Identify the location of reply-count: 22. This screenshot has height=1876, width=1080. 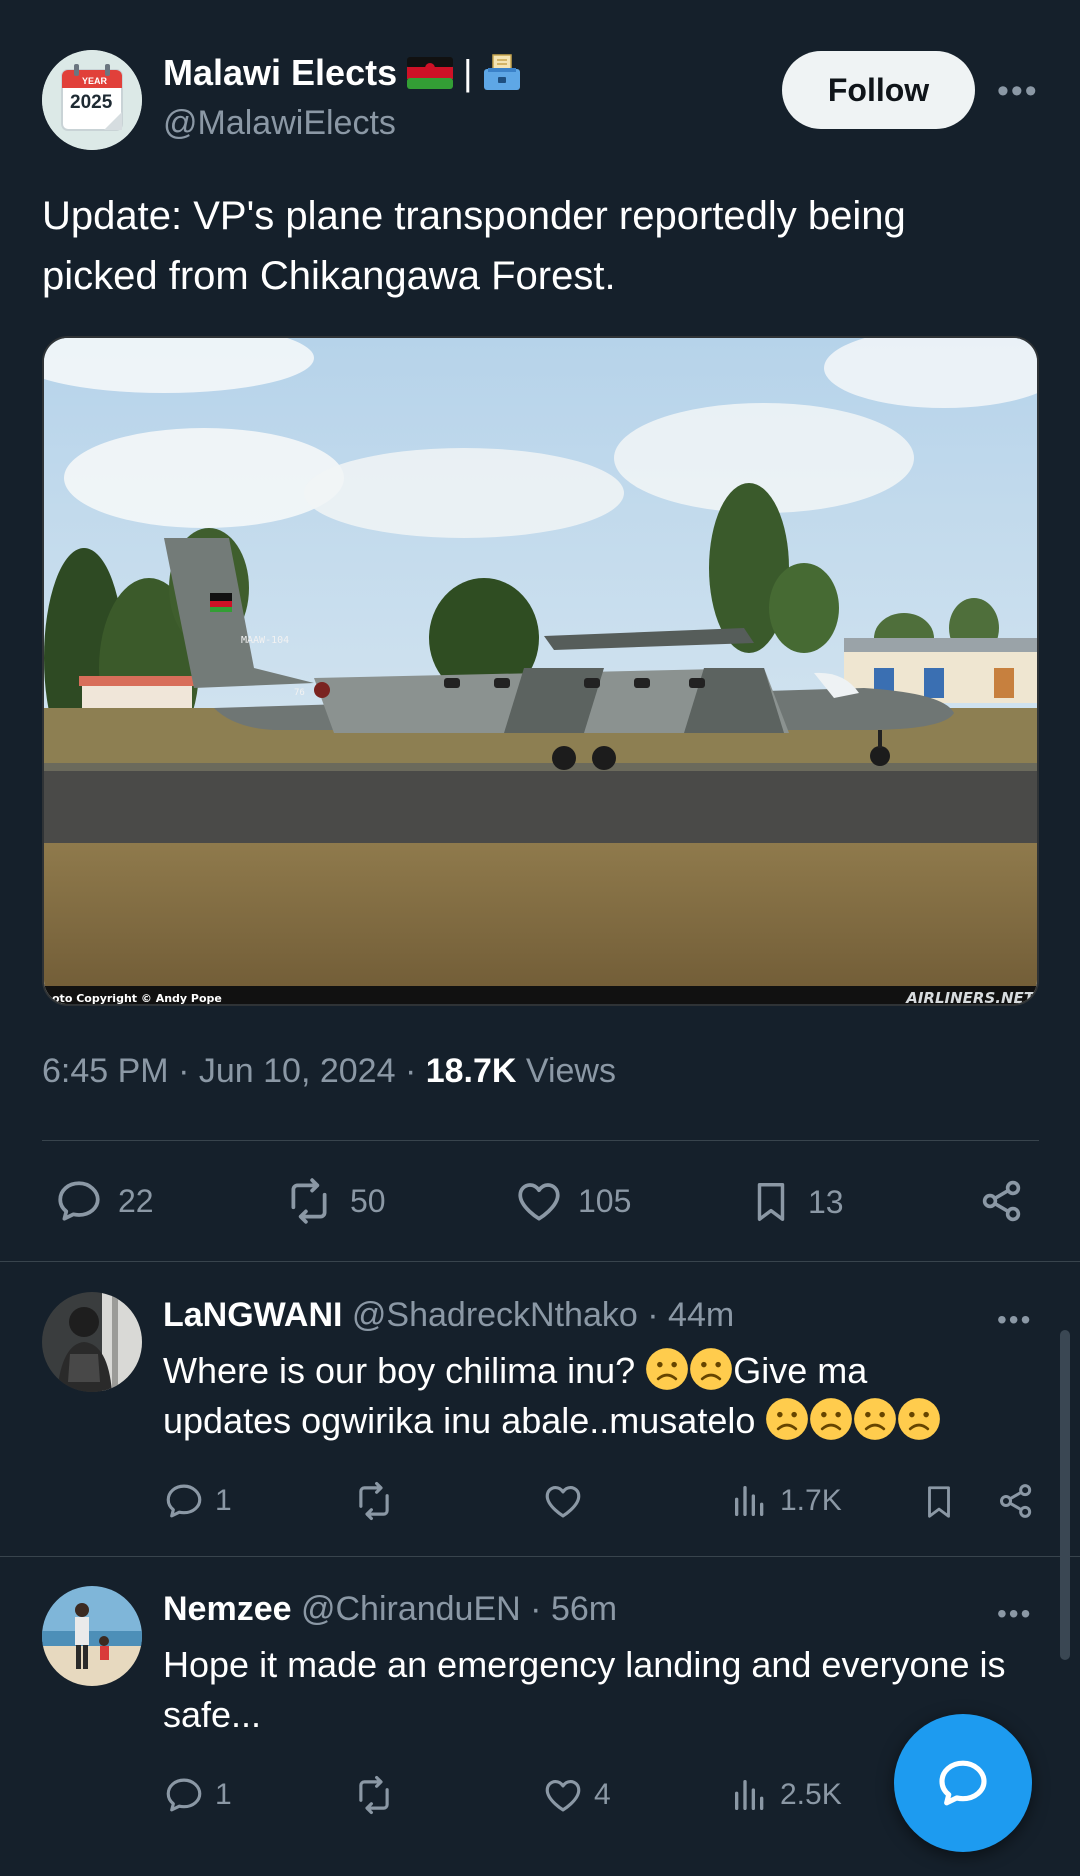
(136, 1200).